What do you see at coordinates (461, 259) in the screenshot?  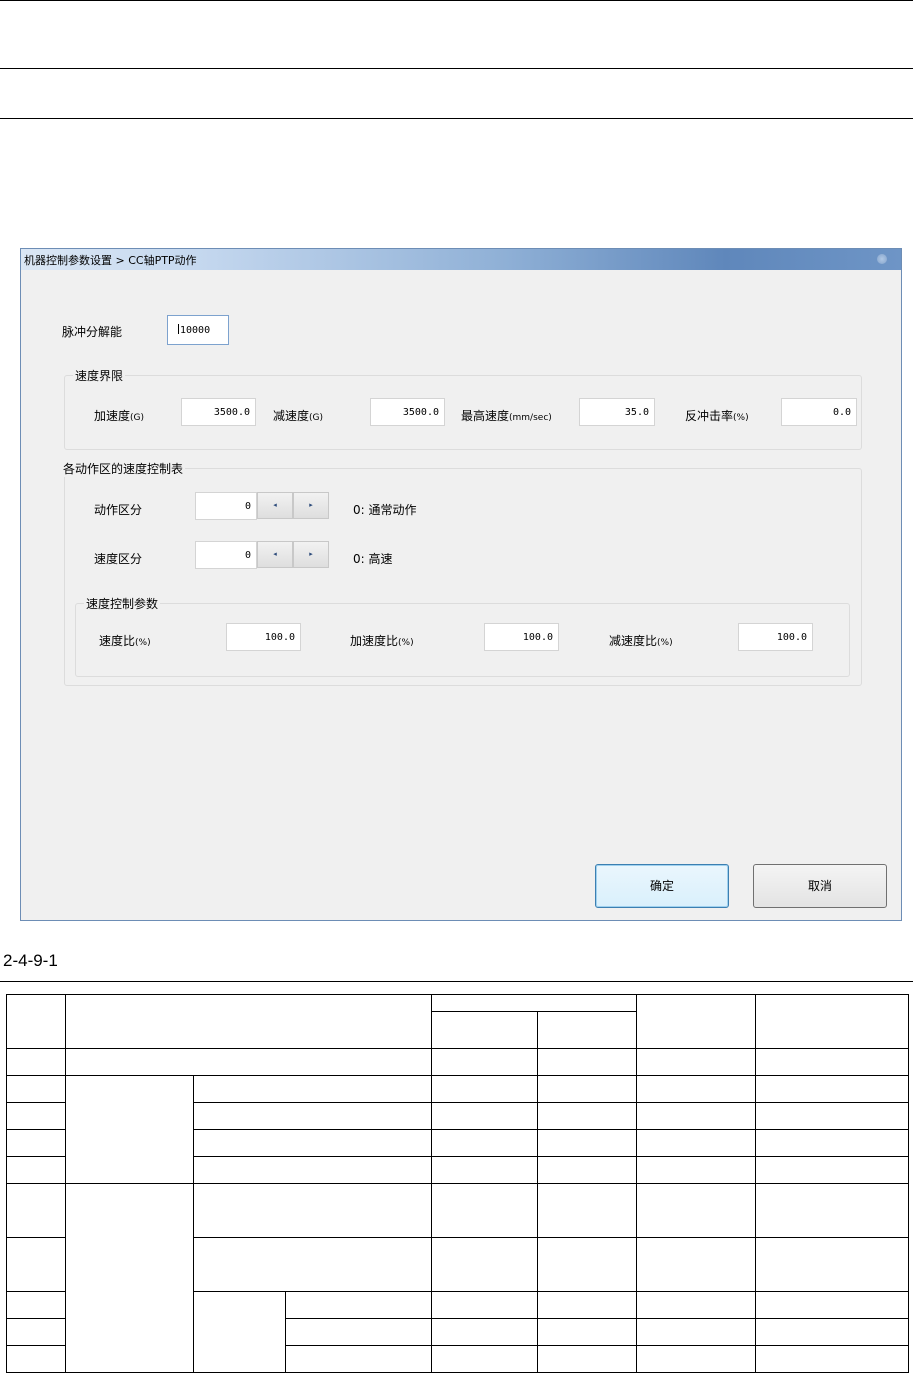 I see `dialog-titlebar: 机器控制参数设置 > CC轴PTP动作` at bounding box center [461, 259].